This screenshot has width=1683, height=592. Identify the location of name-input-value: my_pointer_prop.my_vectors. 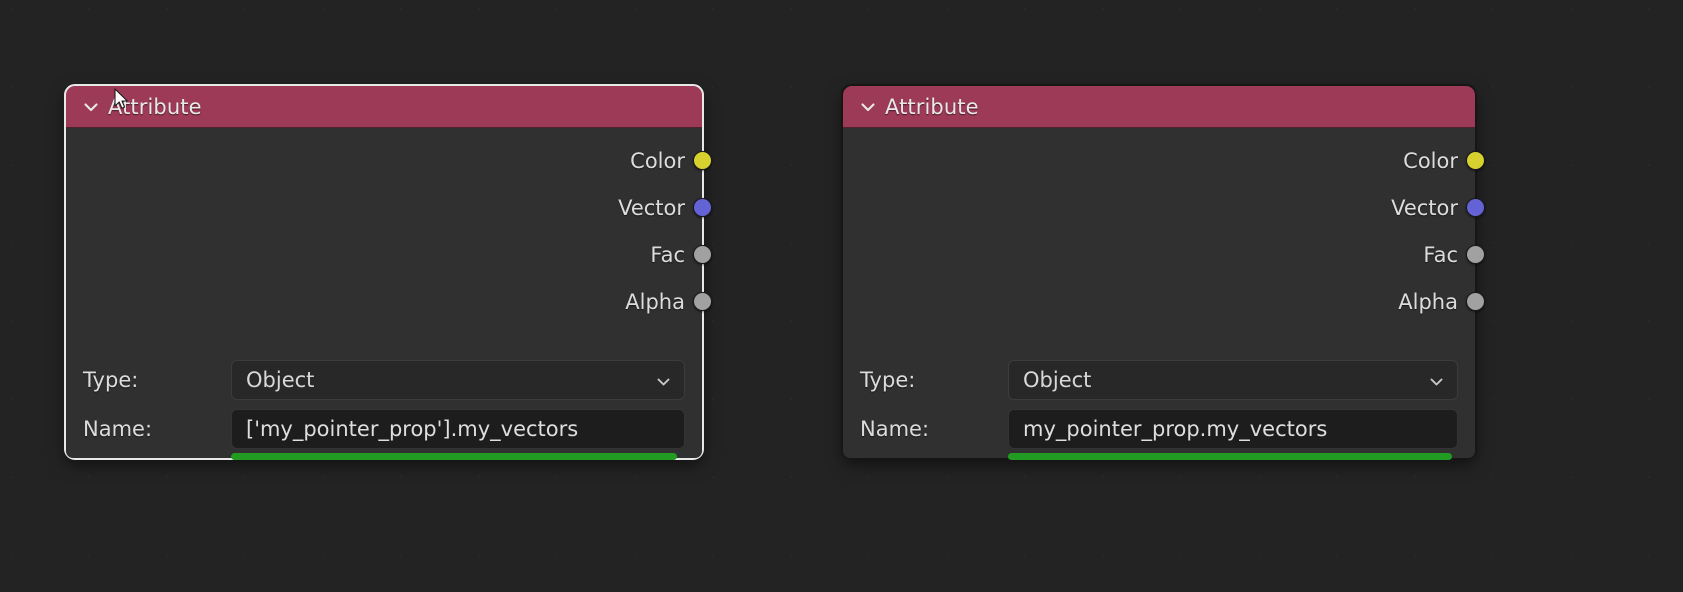
(1175, 429).